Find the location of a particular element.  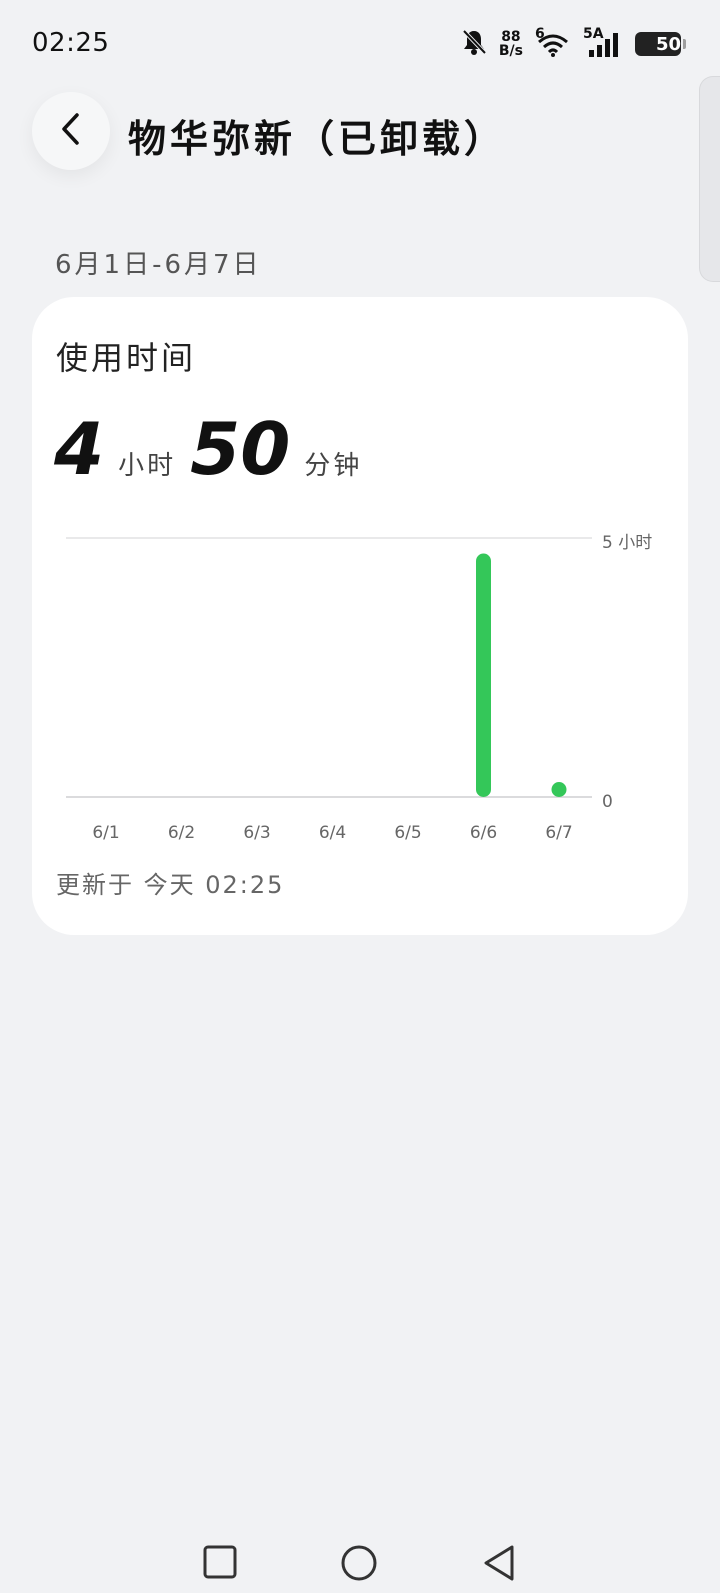

home-circle-icon is located at coordinates (359, 1565).